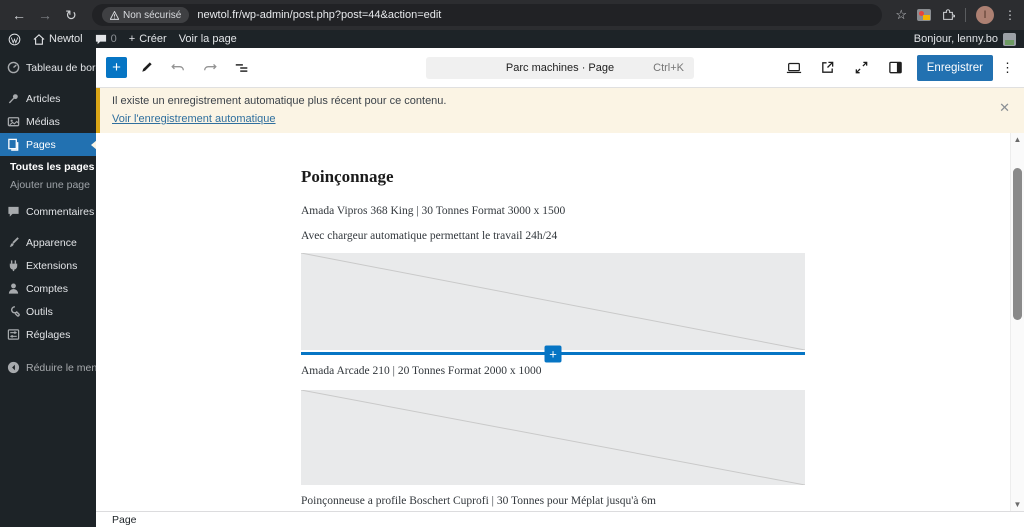  I want to click on comment-bubble-icon, so click(100, 39).